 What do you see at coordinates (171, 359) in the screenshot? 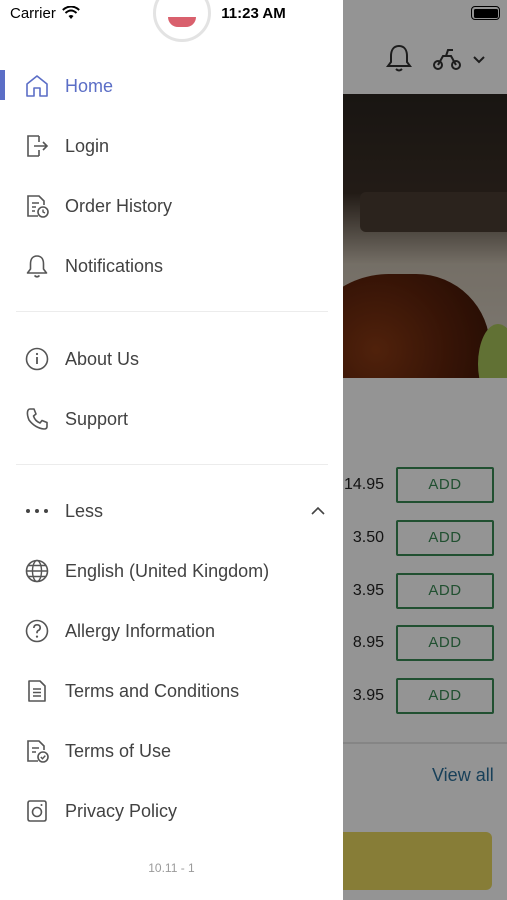
I see `menu-item-about-us: About Us` at bounding box center [171, 359].